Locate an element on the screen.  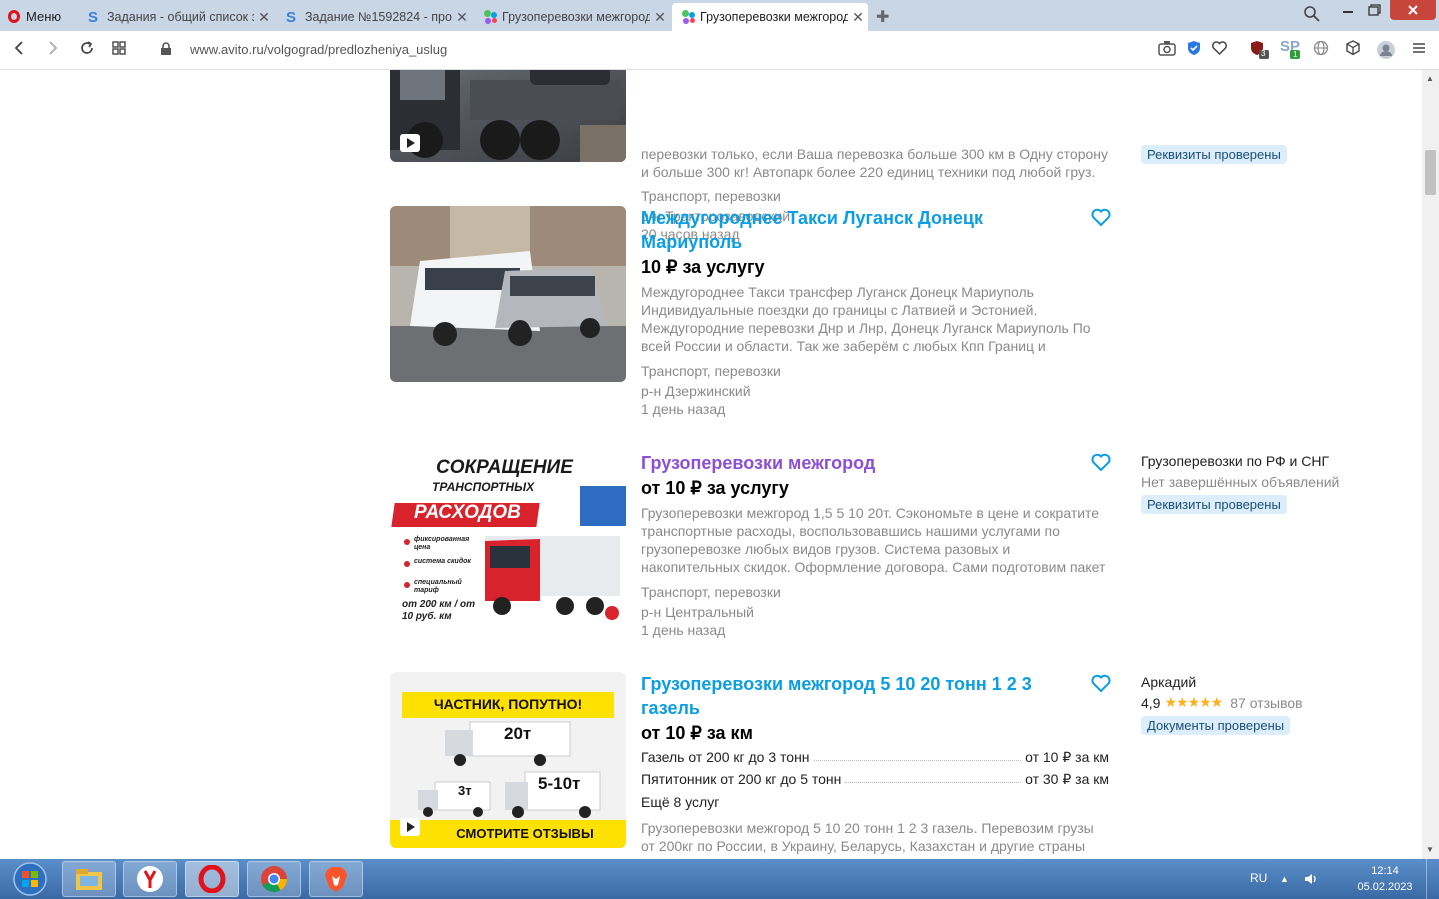
banner-price-note: от 200 км / от 10 руб. км is located at coordinates (439, 610).